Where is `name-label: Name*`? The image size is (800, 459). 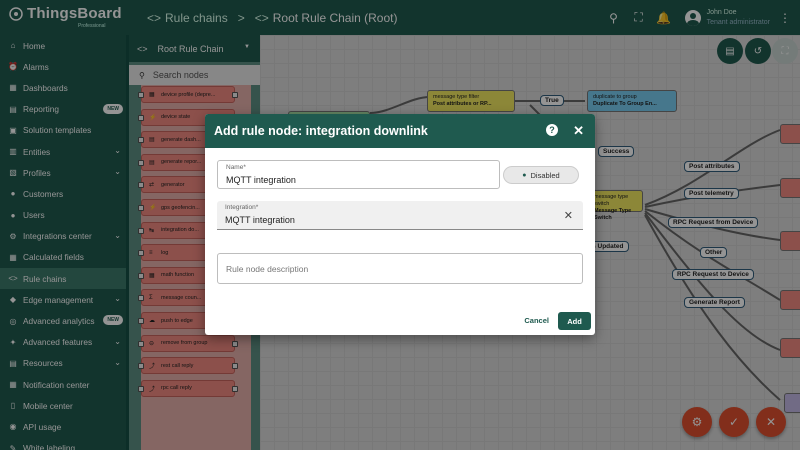 name-label: Name* is located at coordinates (236, 167).